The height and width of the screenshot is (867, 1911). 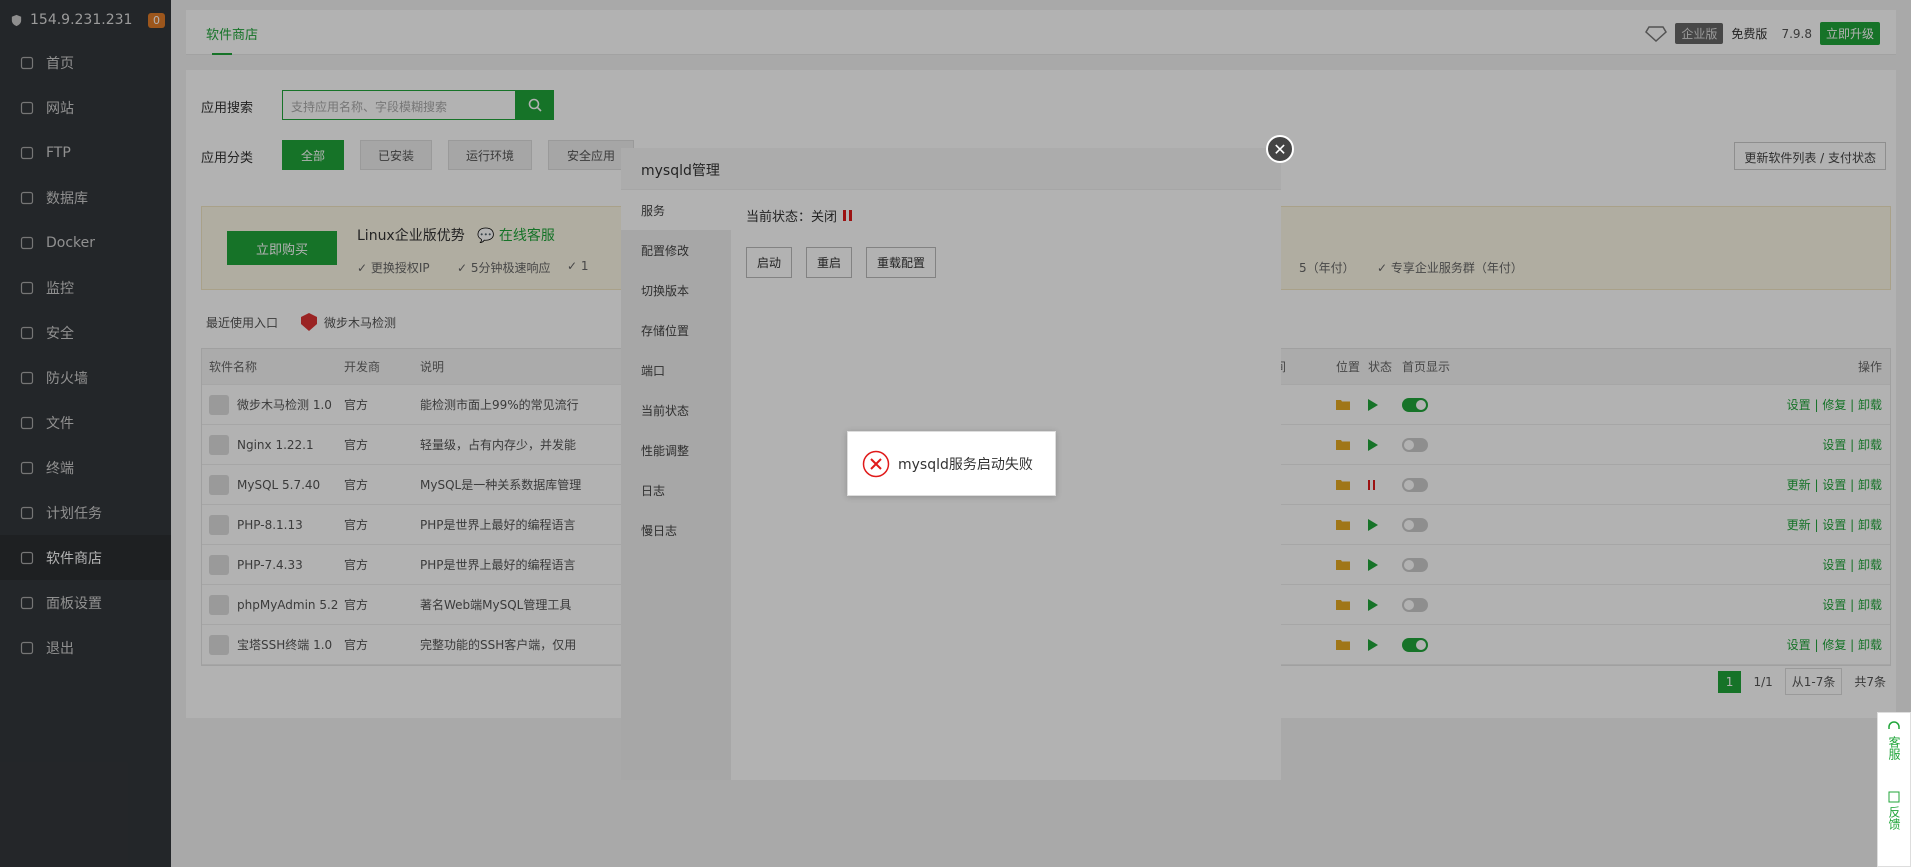 I want to click on headset-icon, so click(x=1894, y=725).